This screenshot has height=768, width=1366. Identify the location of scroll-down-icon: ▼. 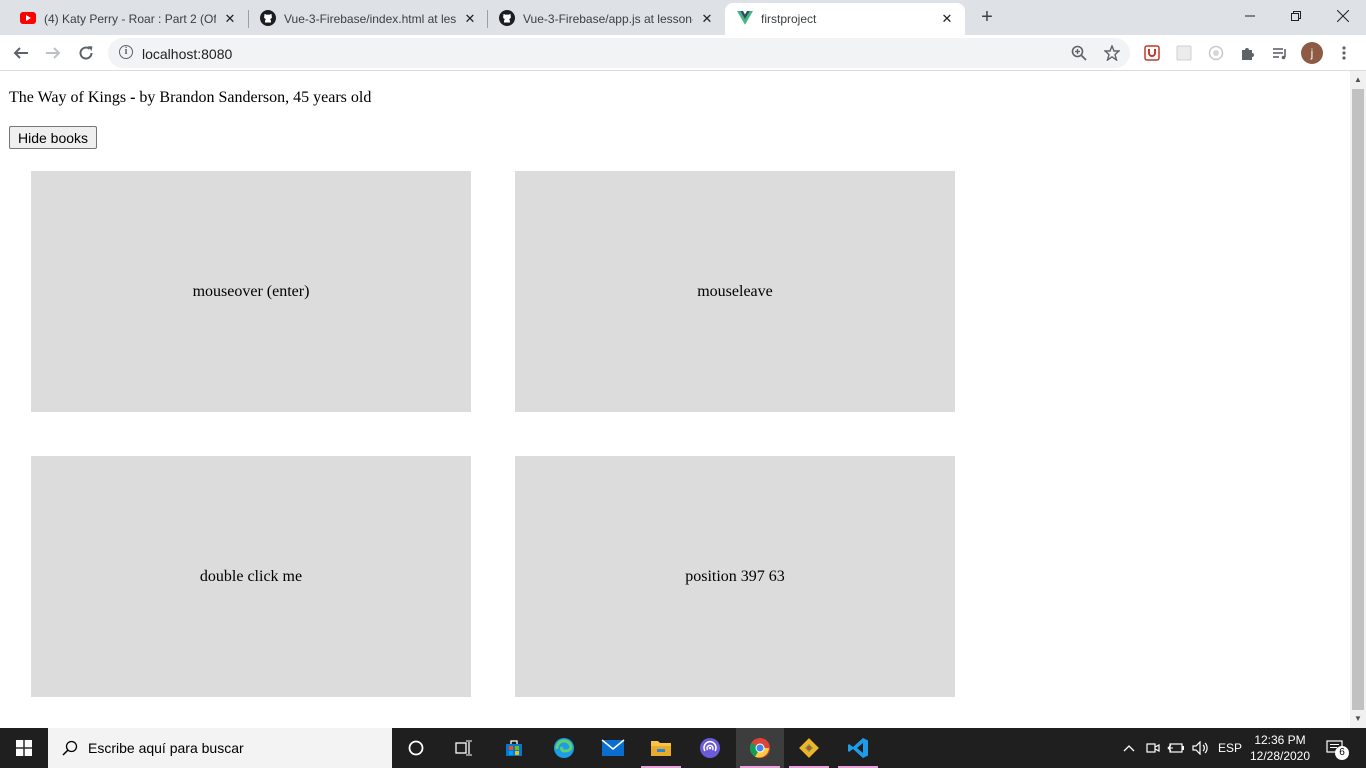
(1358, 718).